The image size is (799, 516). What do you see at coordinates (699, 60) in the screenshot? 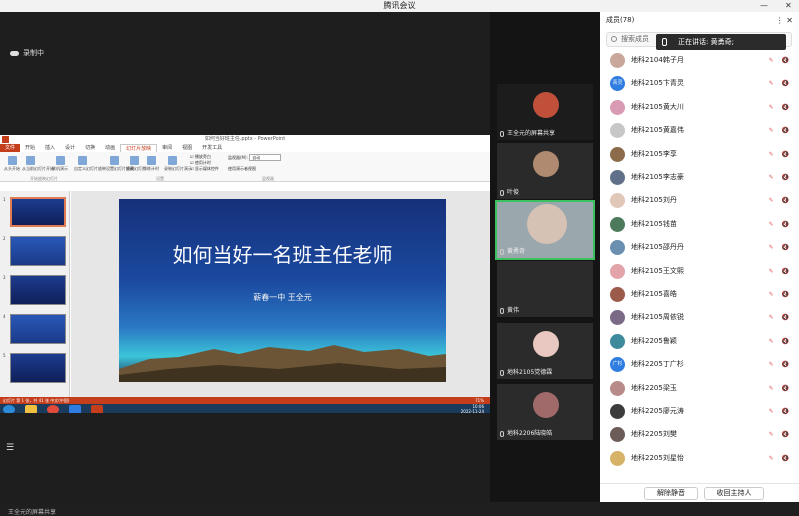
I see `member-row: 地科2104韩子月 ✎ 🔇` at bounding box center [699, 60].